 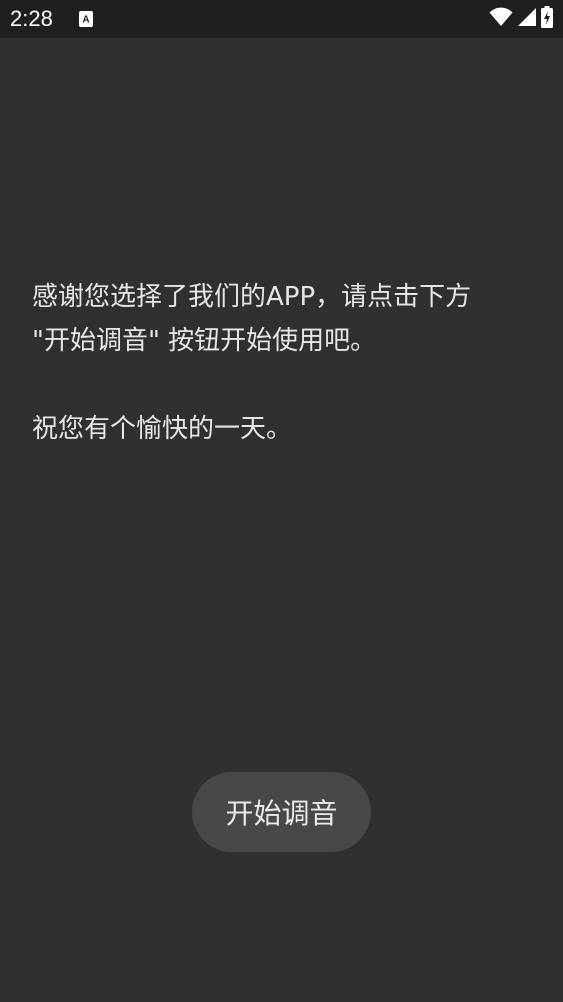 What do you see at coordinates (281, 19) in the screenshot?
I see `status-bar: 2:28 A` at bounding box center [281, 19].